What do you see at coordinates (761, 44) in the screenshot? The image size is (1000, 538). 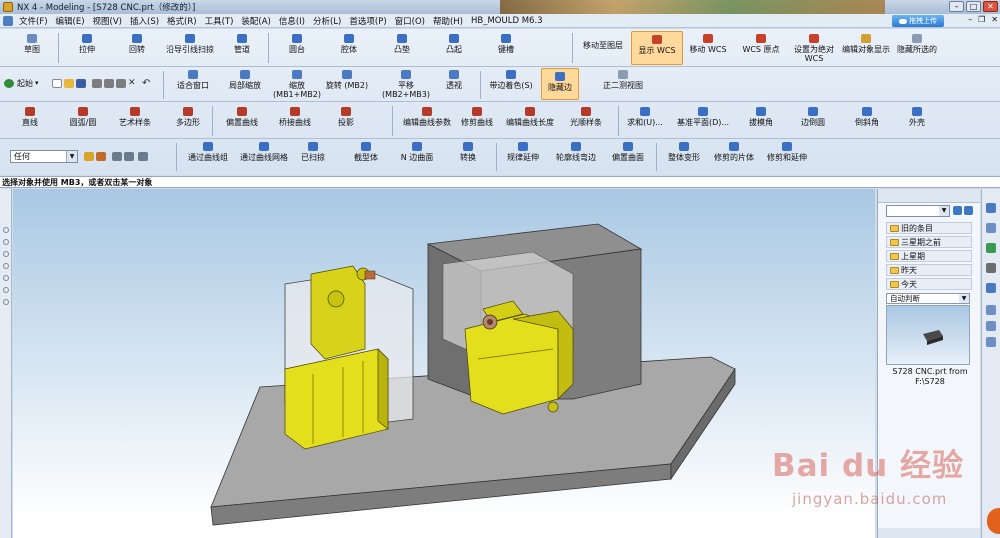 I see `wcs-origin-button: WCS 原点` at bounding box center [761, 44].